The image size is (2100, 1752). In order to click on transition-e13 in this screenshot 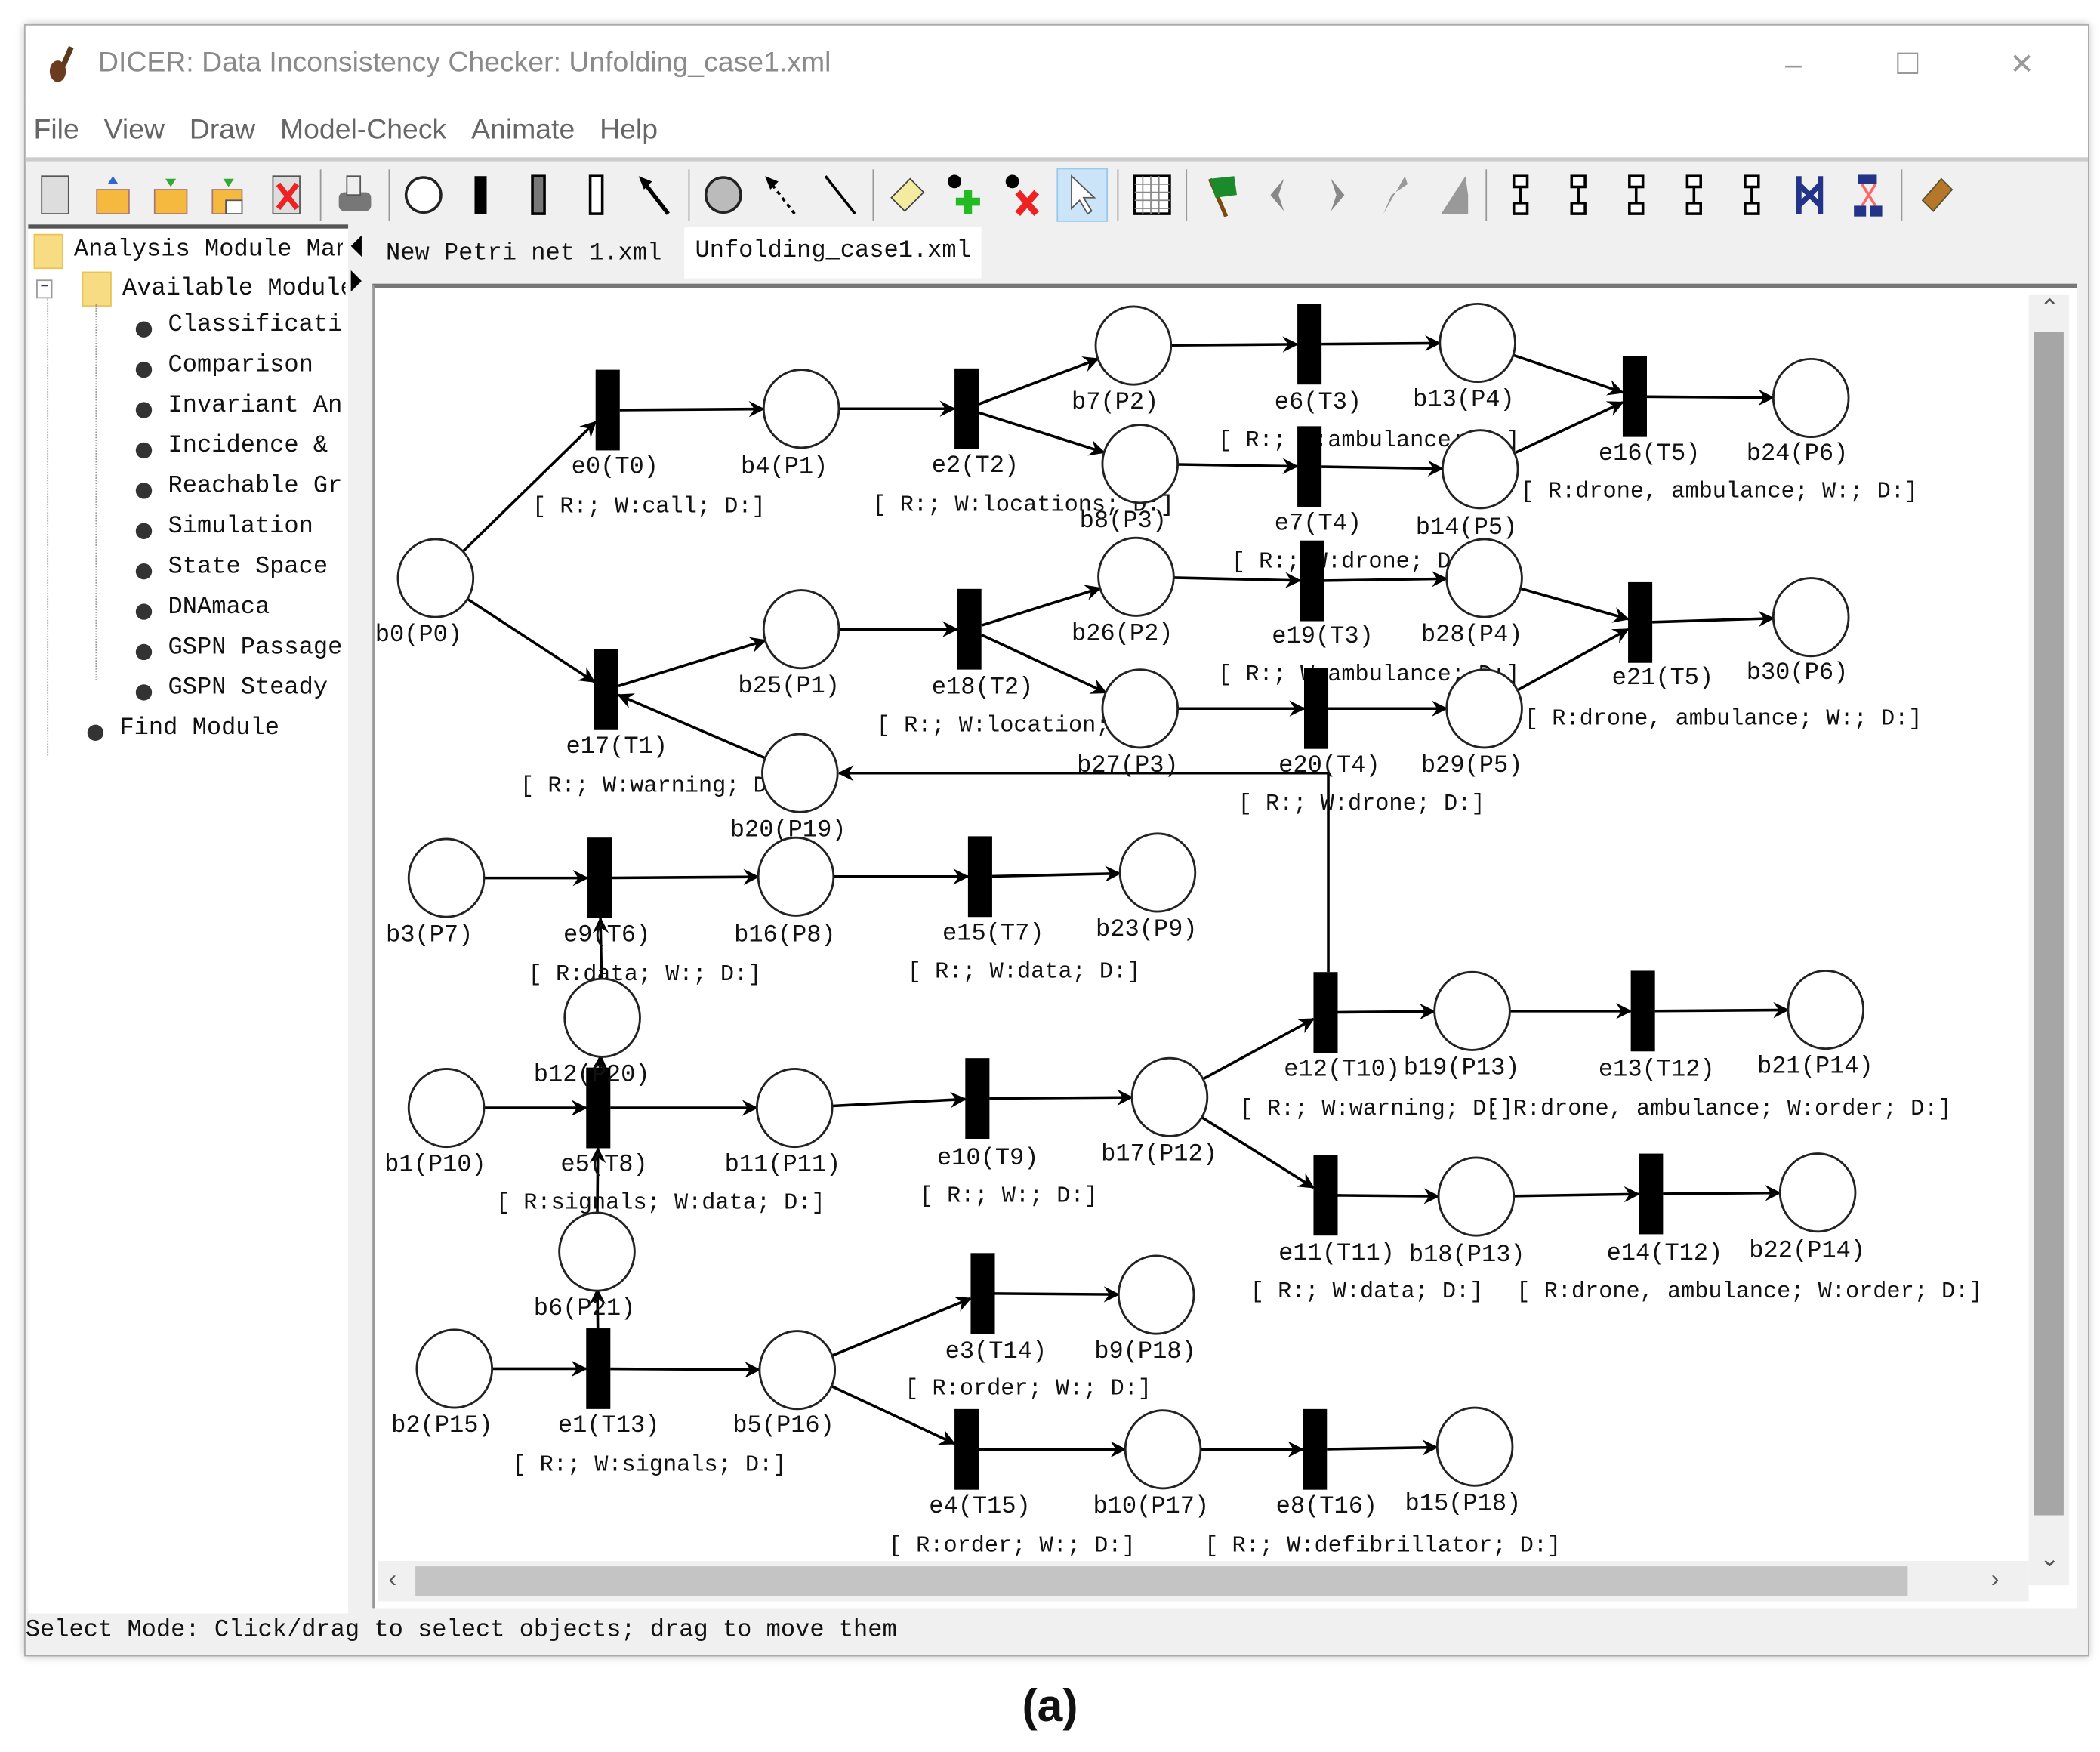, I will do `click(1642, 1011)`.